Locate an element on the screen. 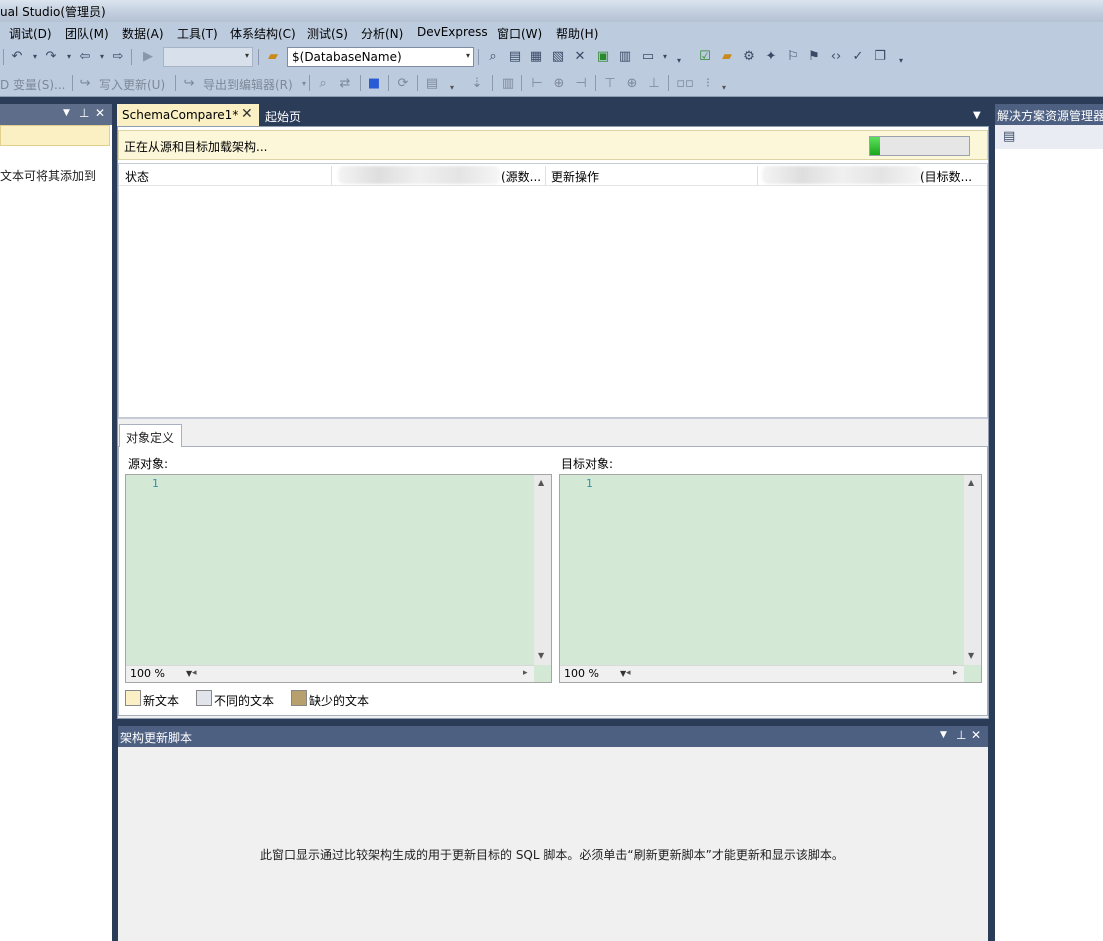 The height and width of the screenshot is (941, 1103). menu-window: 窗口(W) is located at coordinates (519, 33).